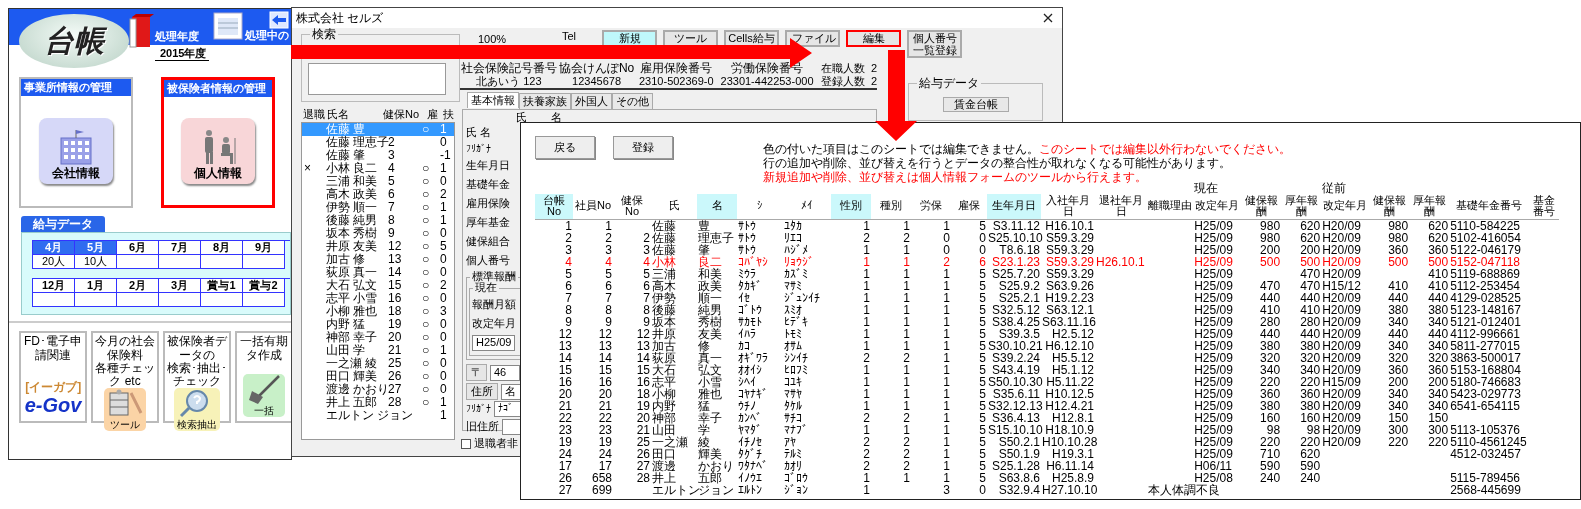  What do you see at coordinates (493, 100) in the screenshot?
I see `tab: 基本情報` at bounding box center [493, 100].